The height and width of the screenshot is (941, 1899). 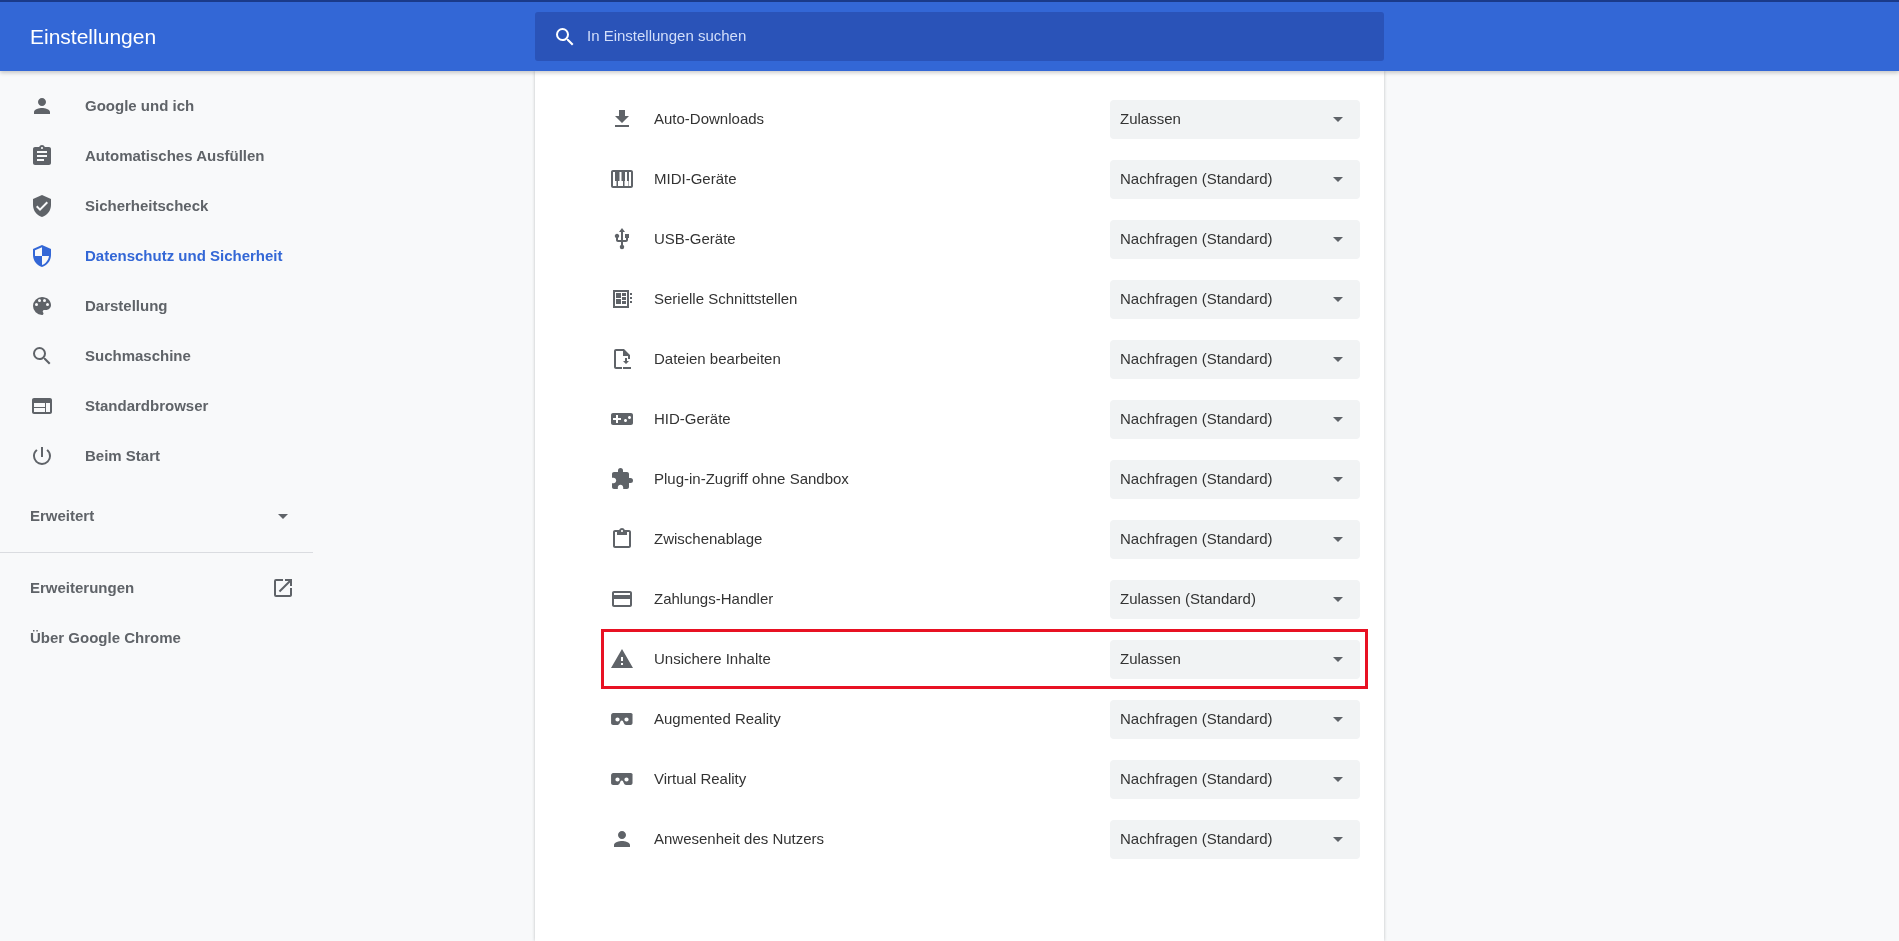 I want to click on sidebar-item: Google und ich, so click(x=156, y=106).